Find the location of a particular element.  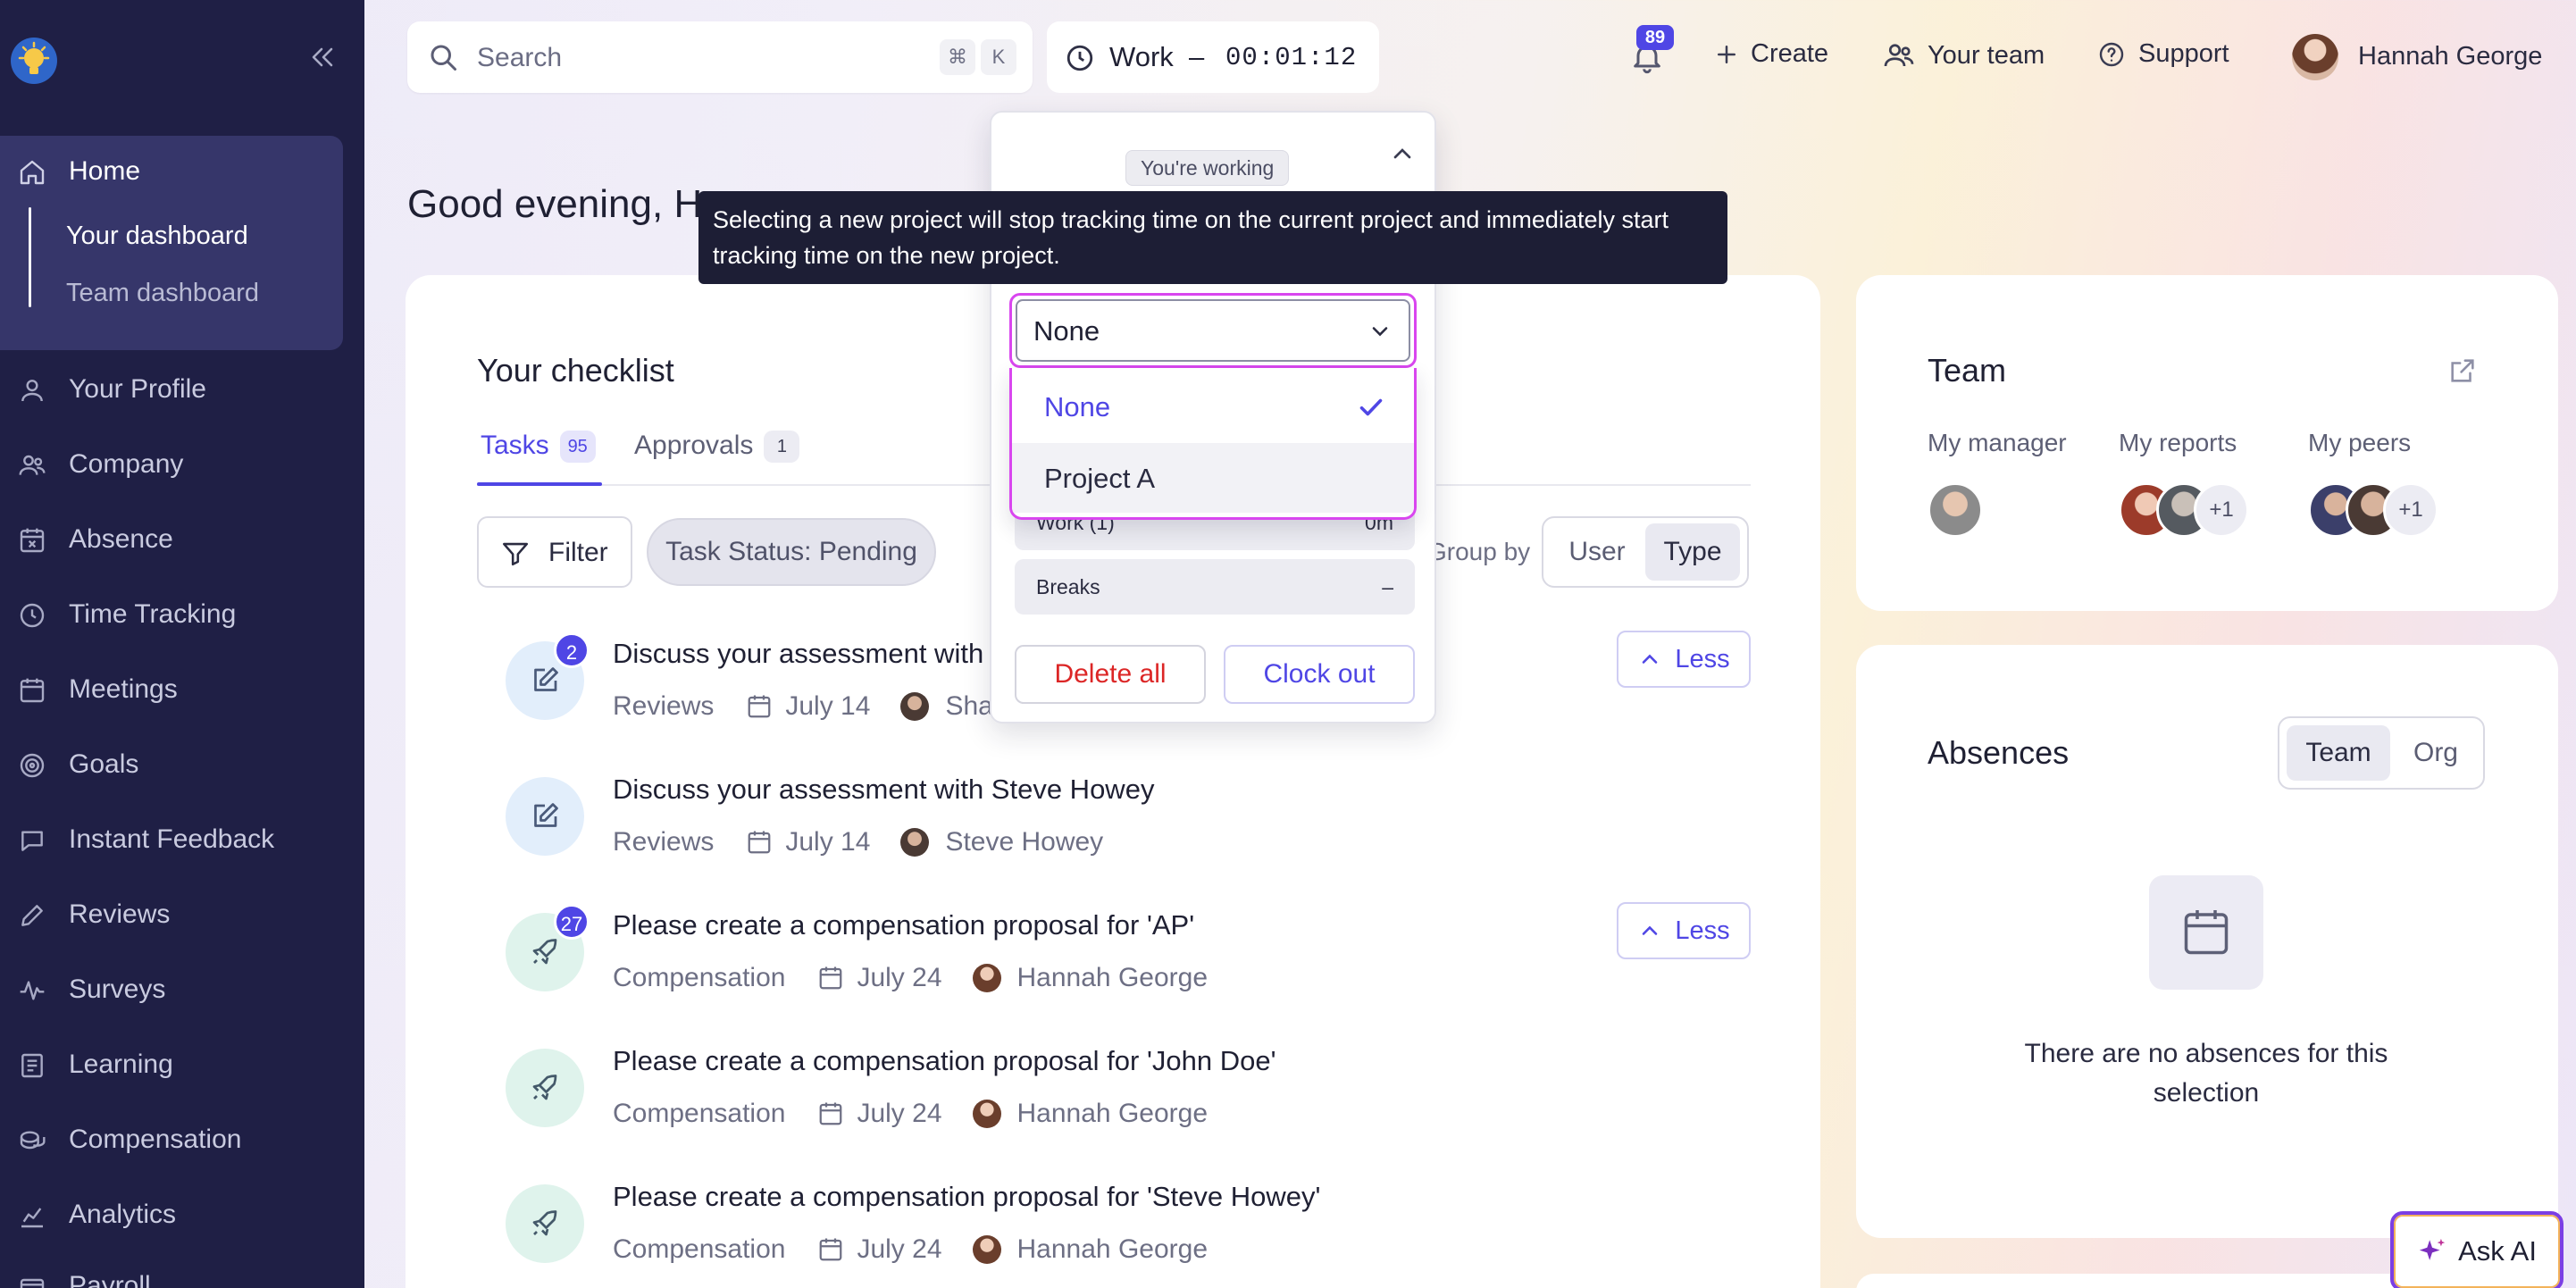

sidebar-item-label: Meetings is located at coordinates (124, 689).